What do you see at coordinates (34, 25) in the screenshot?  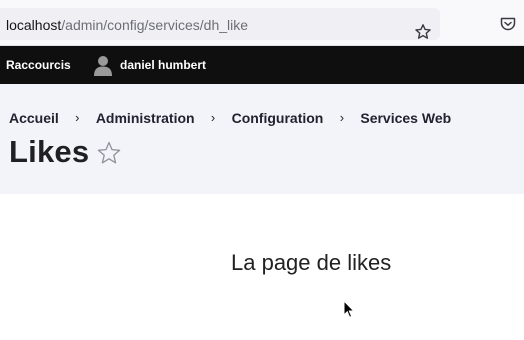 I see `url-host: localhost` at bounding box center [34, 25].